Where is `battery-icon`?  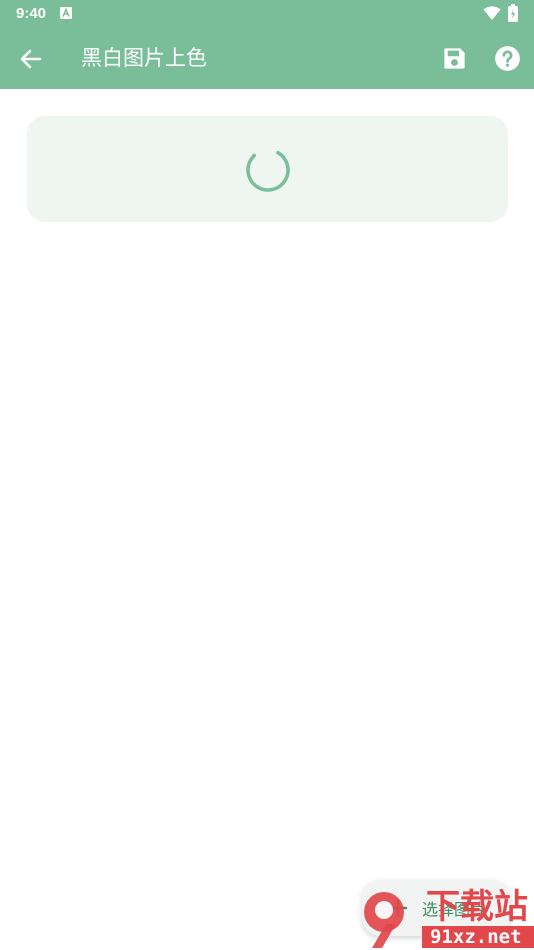
battery-icon is located at coordinates (513, 13).